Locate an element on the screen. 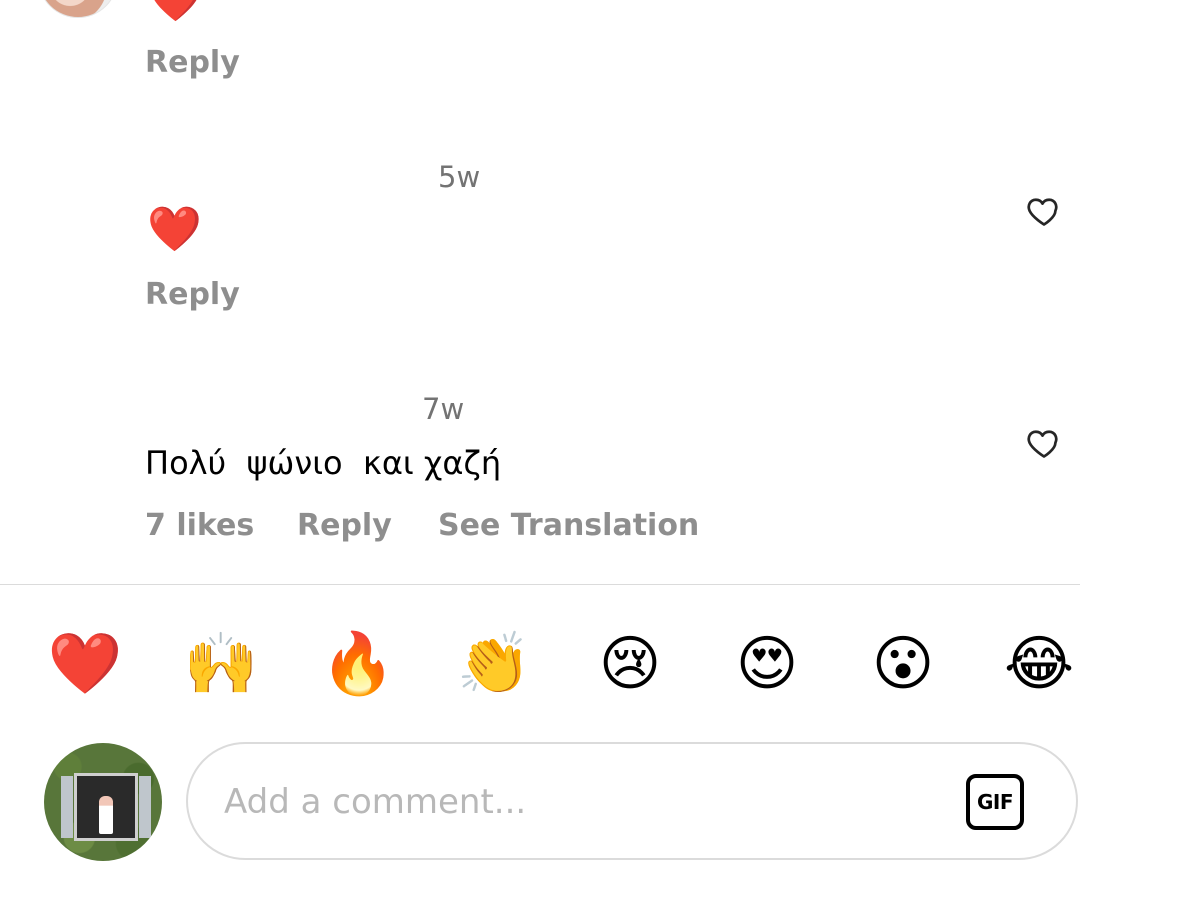  user-avatar is located at coordinates (103, 802).